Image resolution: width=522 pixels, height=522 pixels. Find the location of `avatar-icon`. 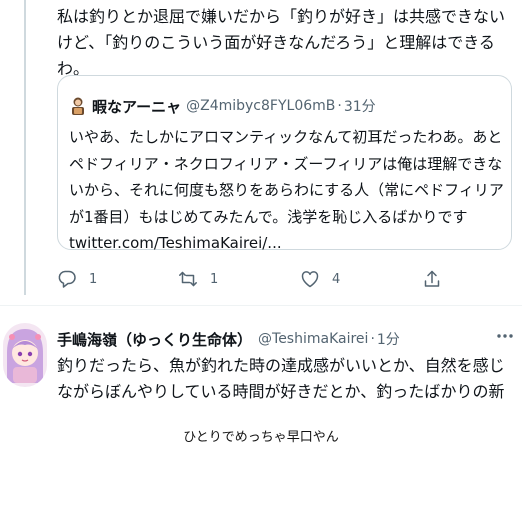

avatar-icon is located at coordinates (25, 355).